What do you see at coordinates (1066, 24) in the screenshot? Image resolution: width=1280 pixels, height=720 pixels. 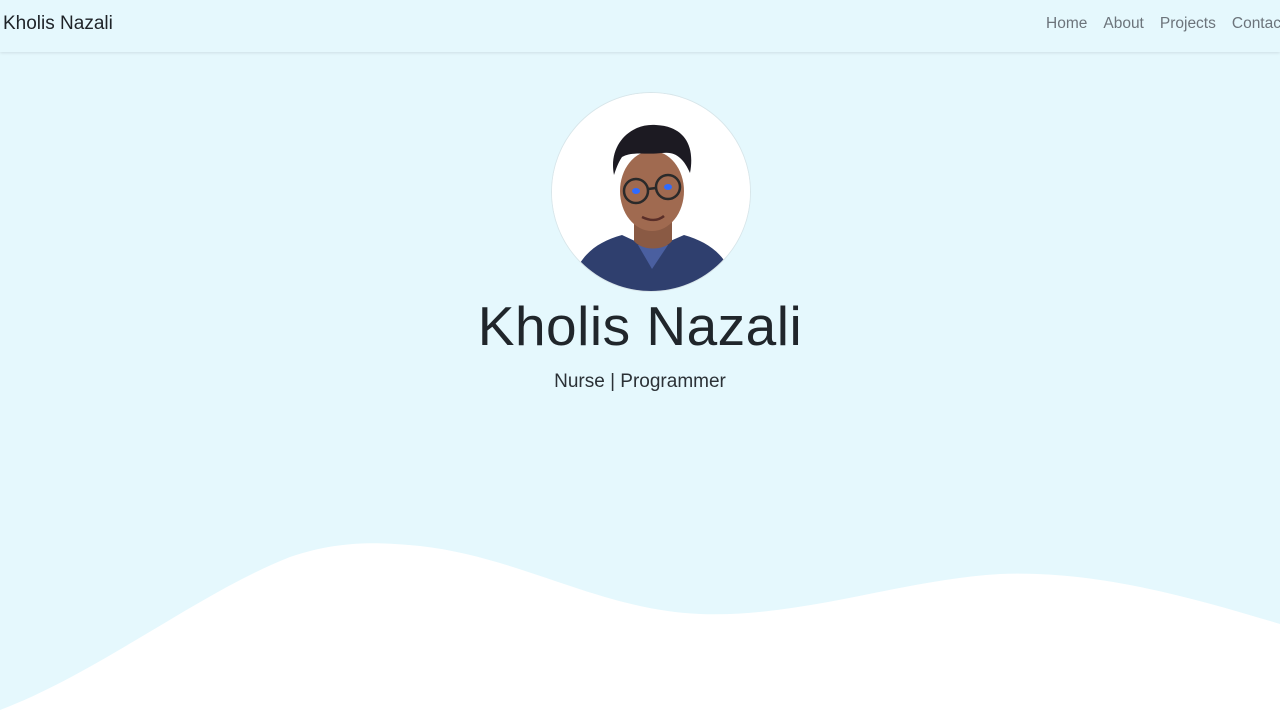 I see `nav-link-home: Home` at bounding box center [1066, 24].